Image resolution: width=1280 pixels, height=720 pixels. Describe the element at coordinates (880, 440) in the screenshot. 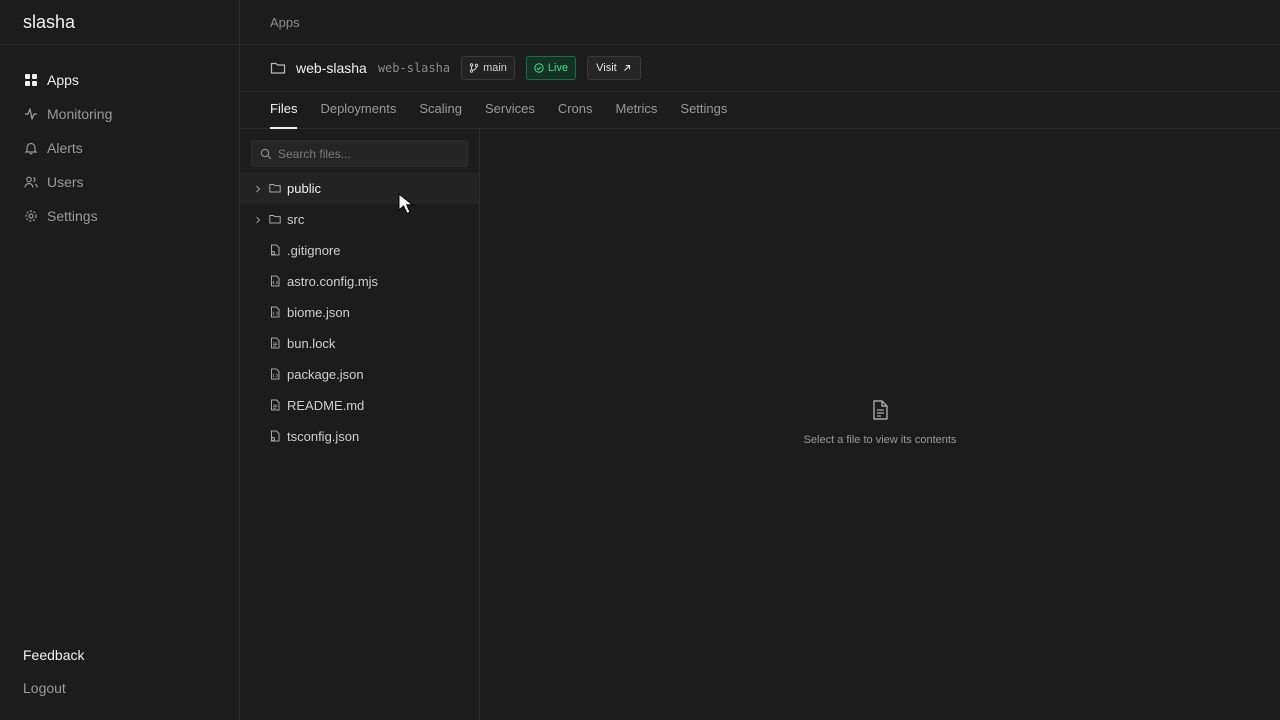

I see `empty-message: Select a file to view its contents` at that location.